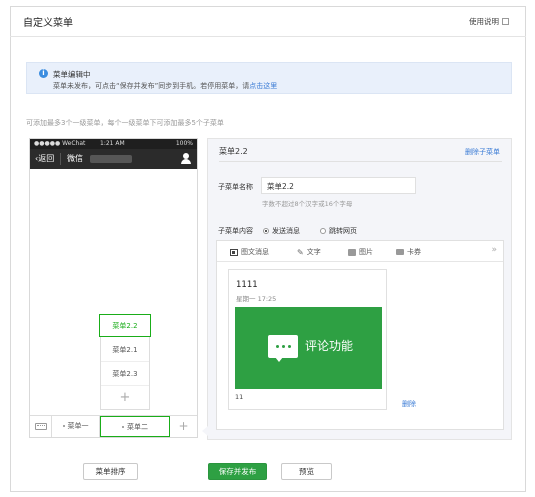  I want to click on disable-menu-link: 点击这里, so click(263, 86).